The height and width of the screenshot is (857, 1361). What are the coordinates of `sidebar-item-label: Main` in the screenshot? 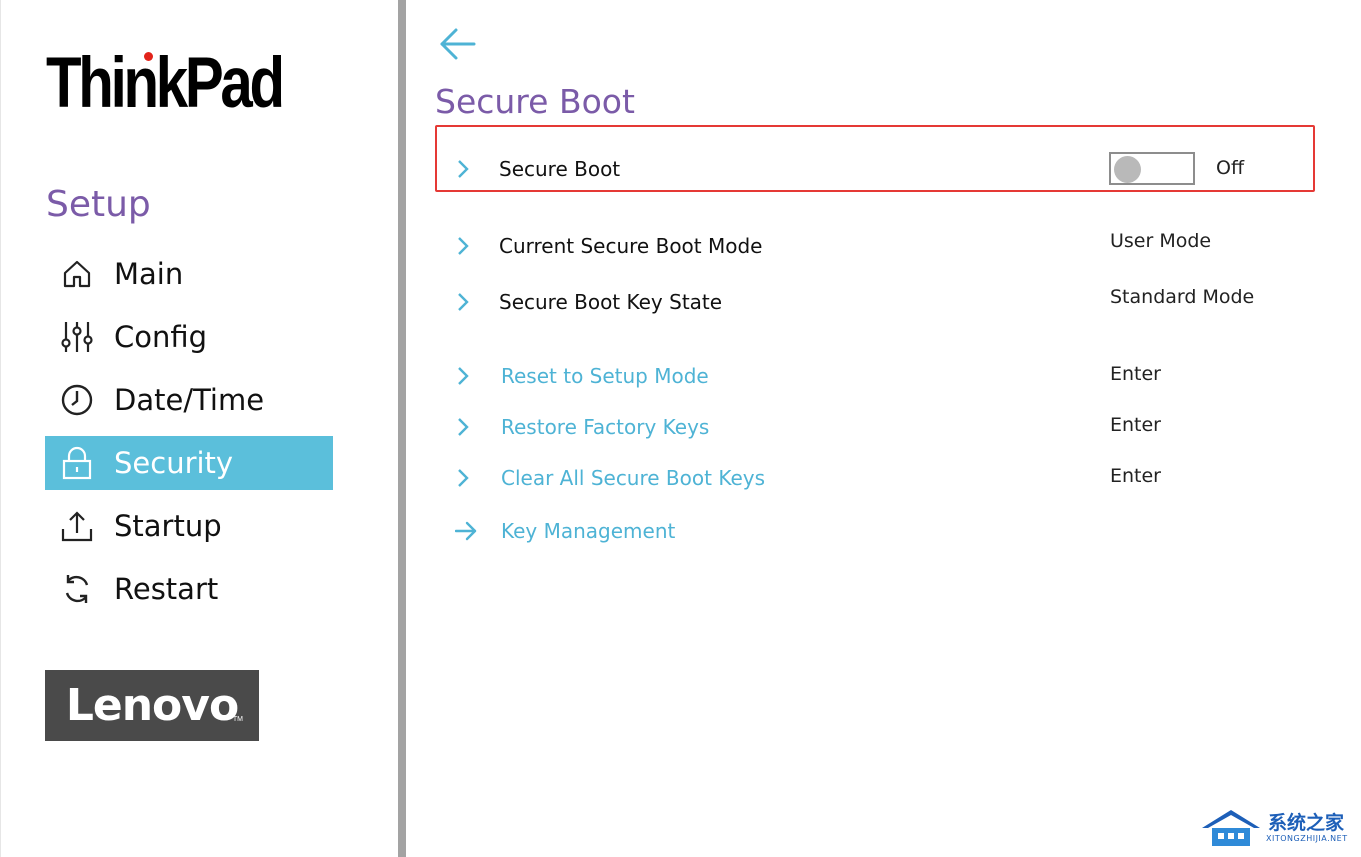 It's located at (149, 274).